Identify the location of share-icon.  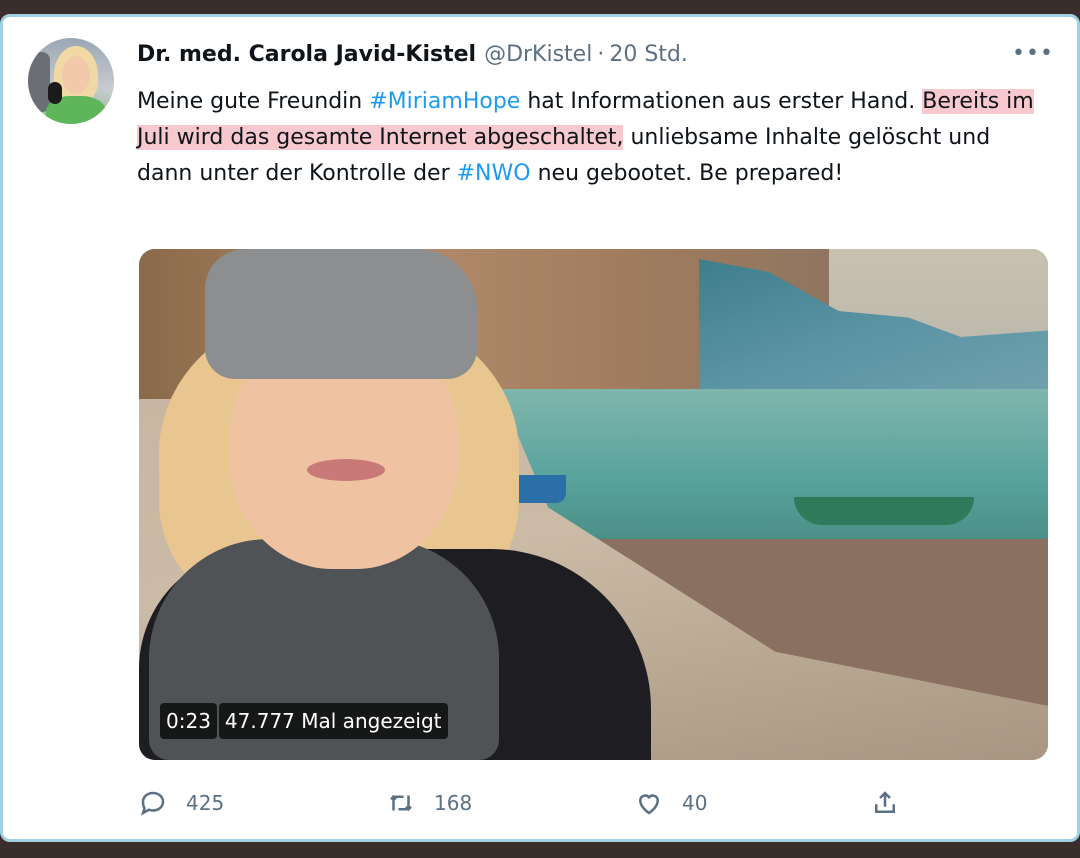
(885, 802).